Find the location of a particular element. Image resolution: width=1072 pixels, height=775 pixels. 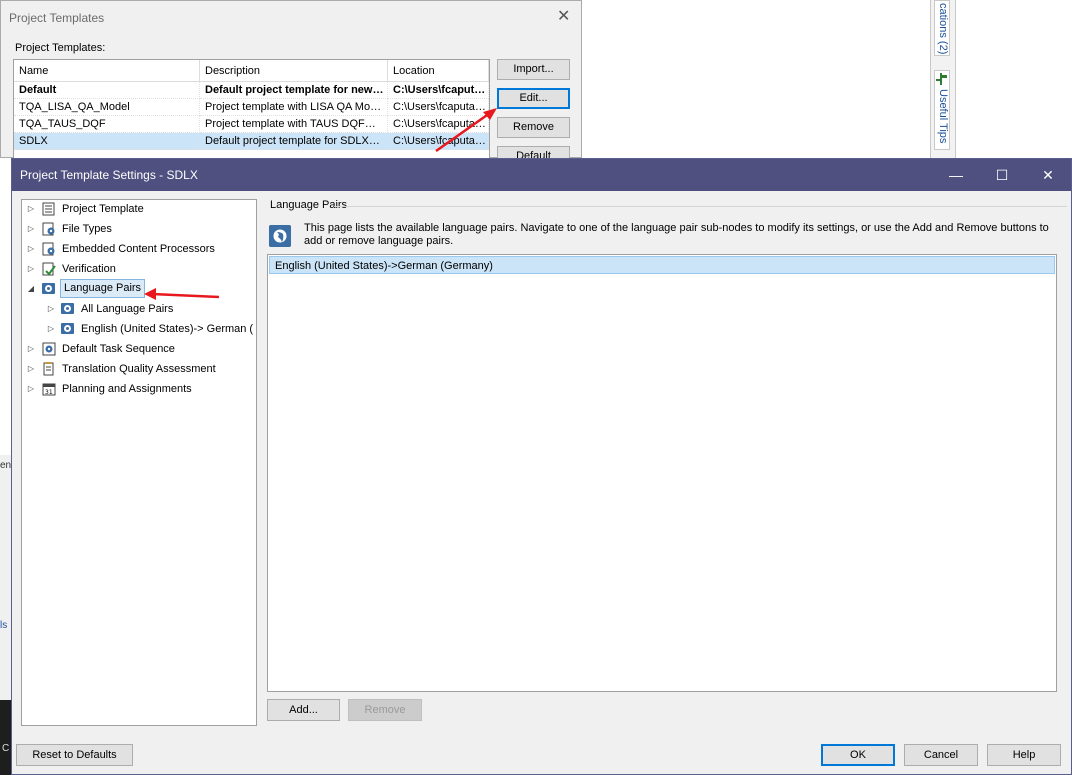

dialog-title: Project Templates is located at coordinates (57, 18).